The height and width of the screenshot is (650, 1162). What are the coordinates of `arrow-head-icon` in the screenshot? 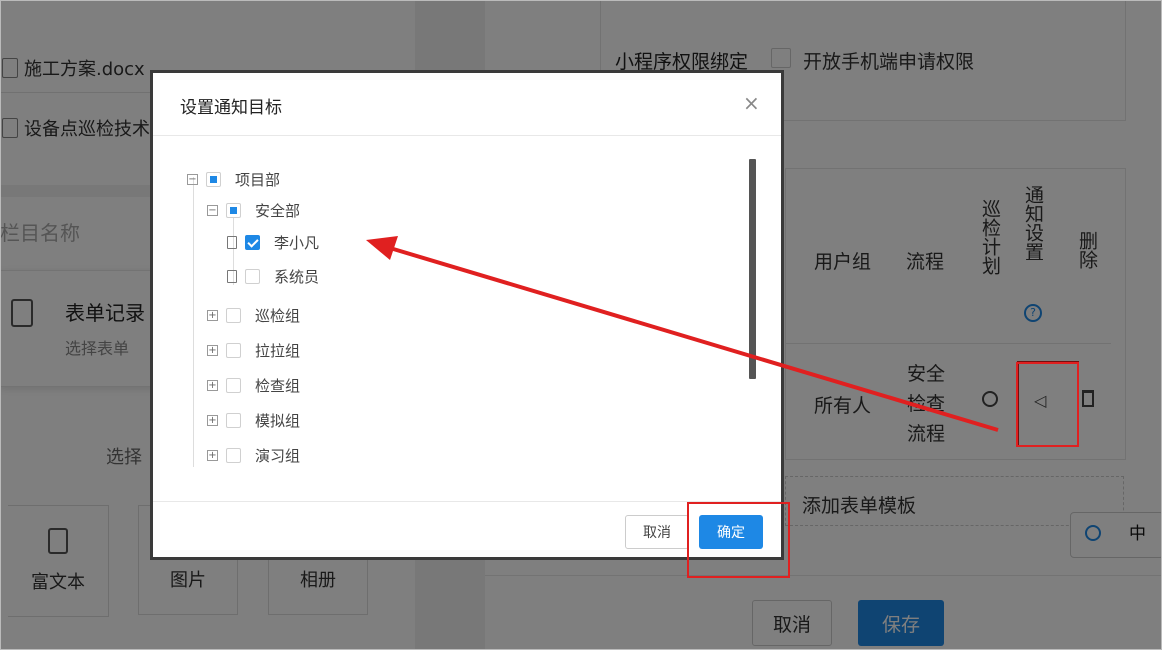 It's located at (382, 248).